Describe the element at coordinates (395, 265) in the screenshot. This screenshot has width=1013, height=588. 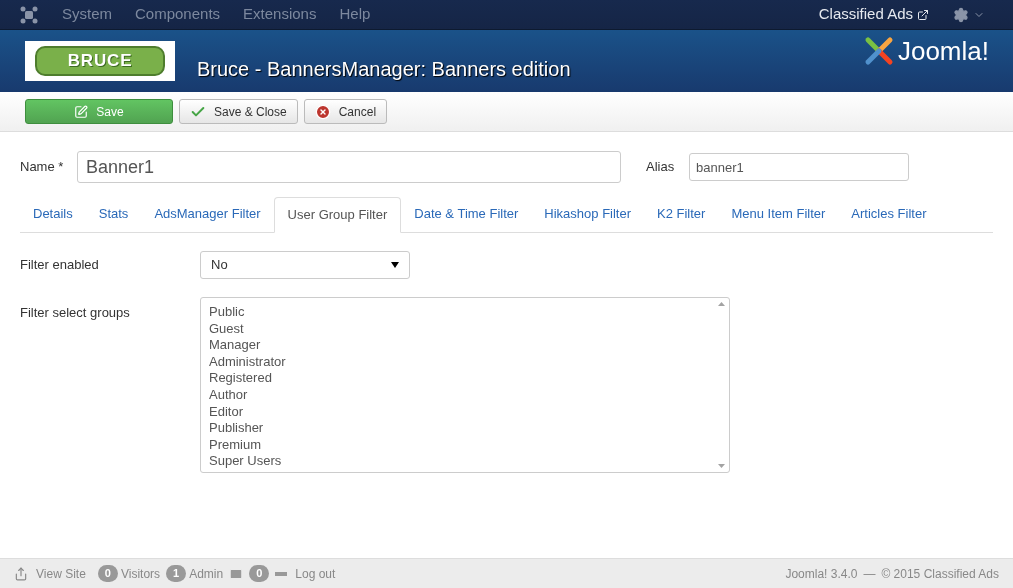
I see `dropdown-arrow-icon` at that location.